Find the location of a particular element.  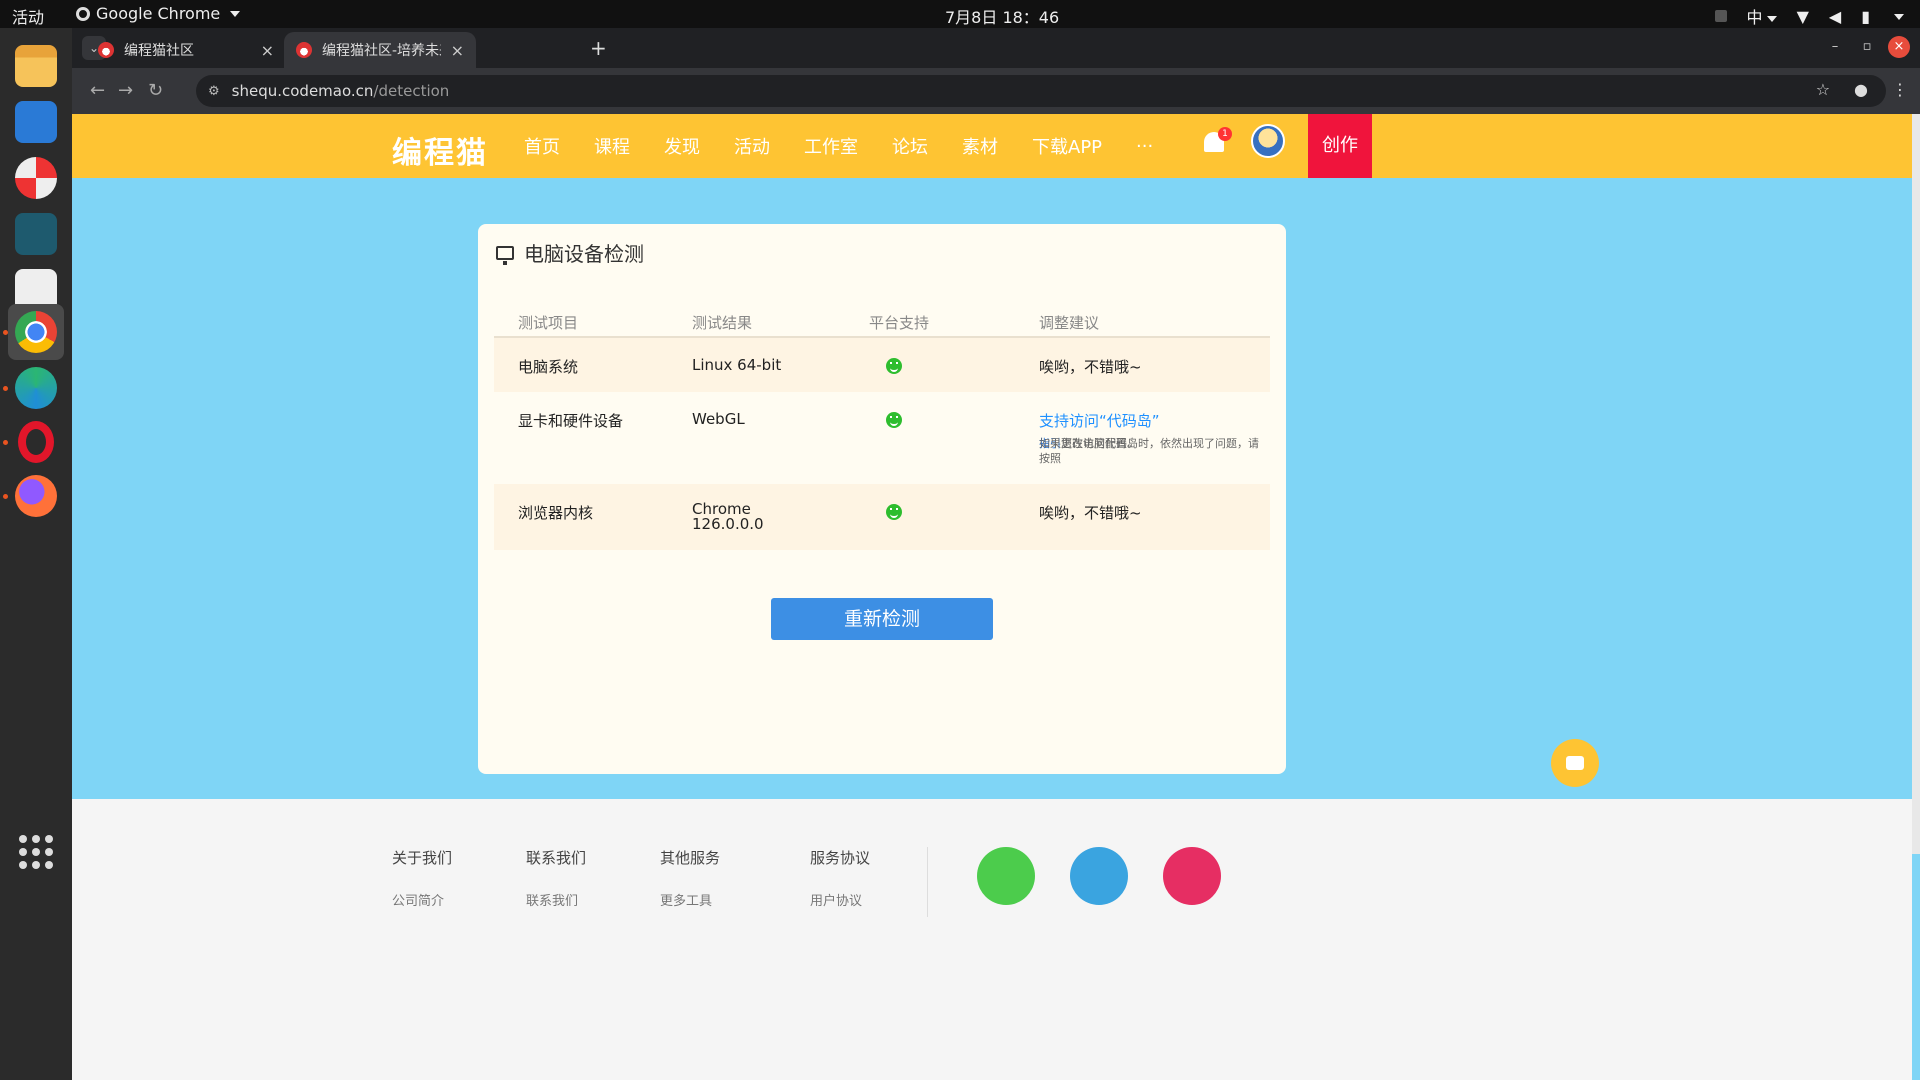

url-text: shequ.codemao.cn/detection is located at coordinates (340, 91).